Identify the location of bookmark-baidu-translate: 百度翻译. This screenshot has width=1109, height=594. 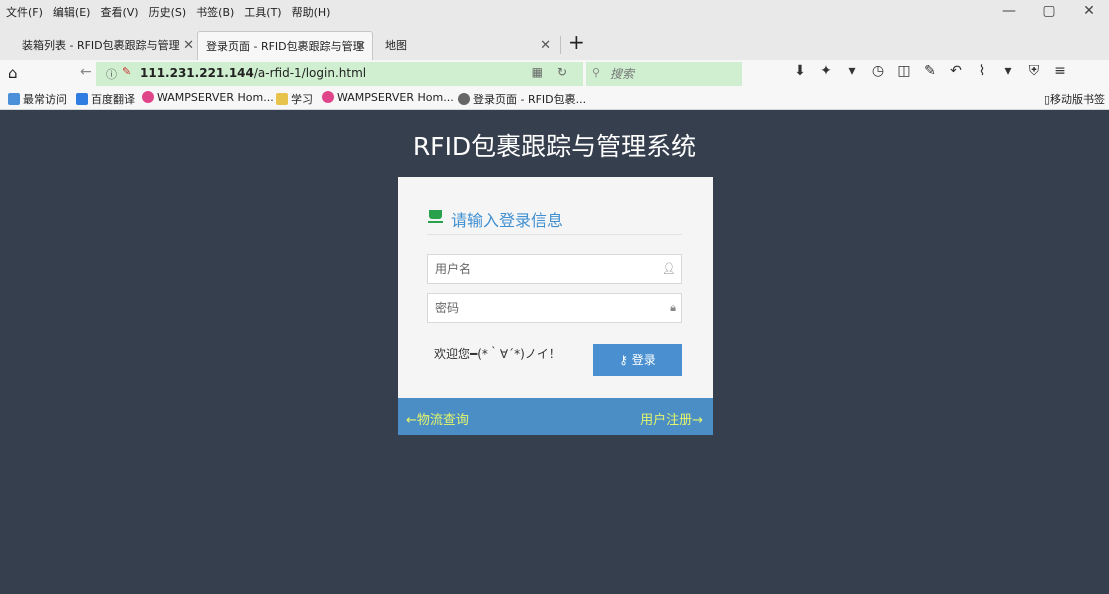
(105, 99).